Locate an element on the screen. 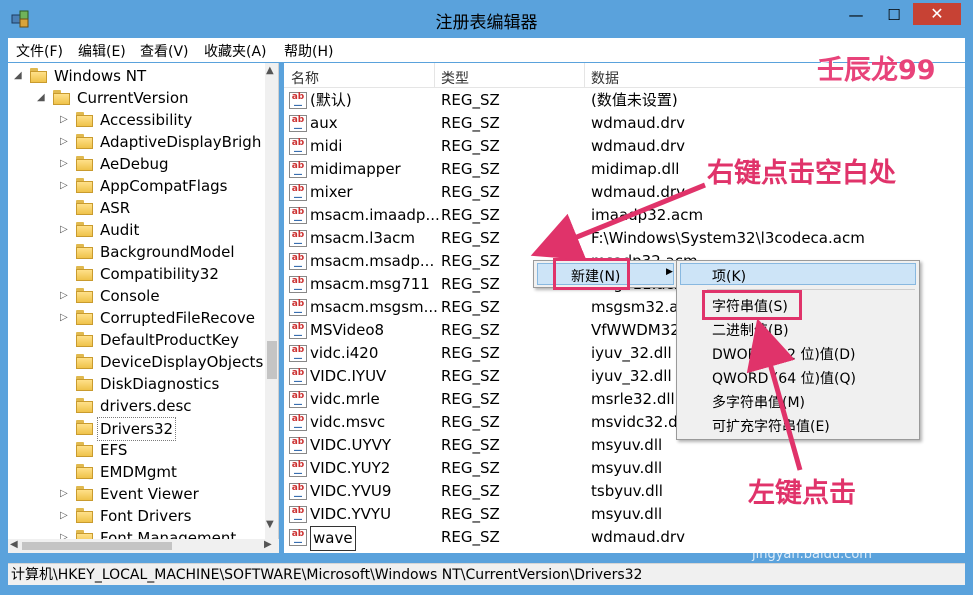  list-row: ab — msacm.imaadp... REG_SZ imaadp32.acm is located at coordinates (624, 215).